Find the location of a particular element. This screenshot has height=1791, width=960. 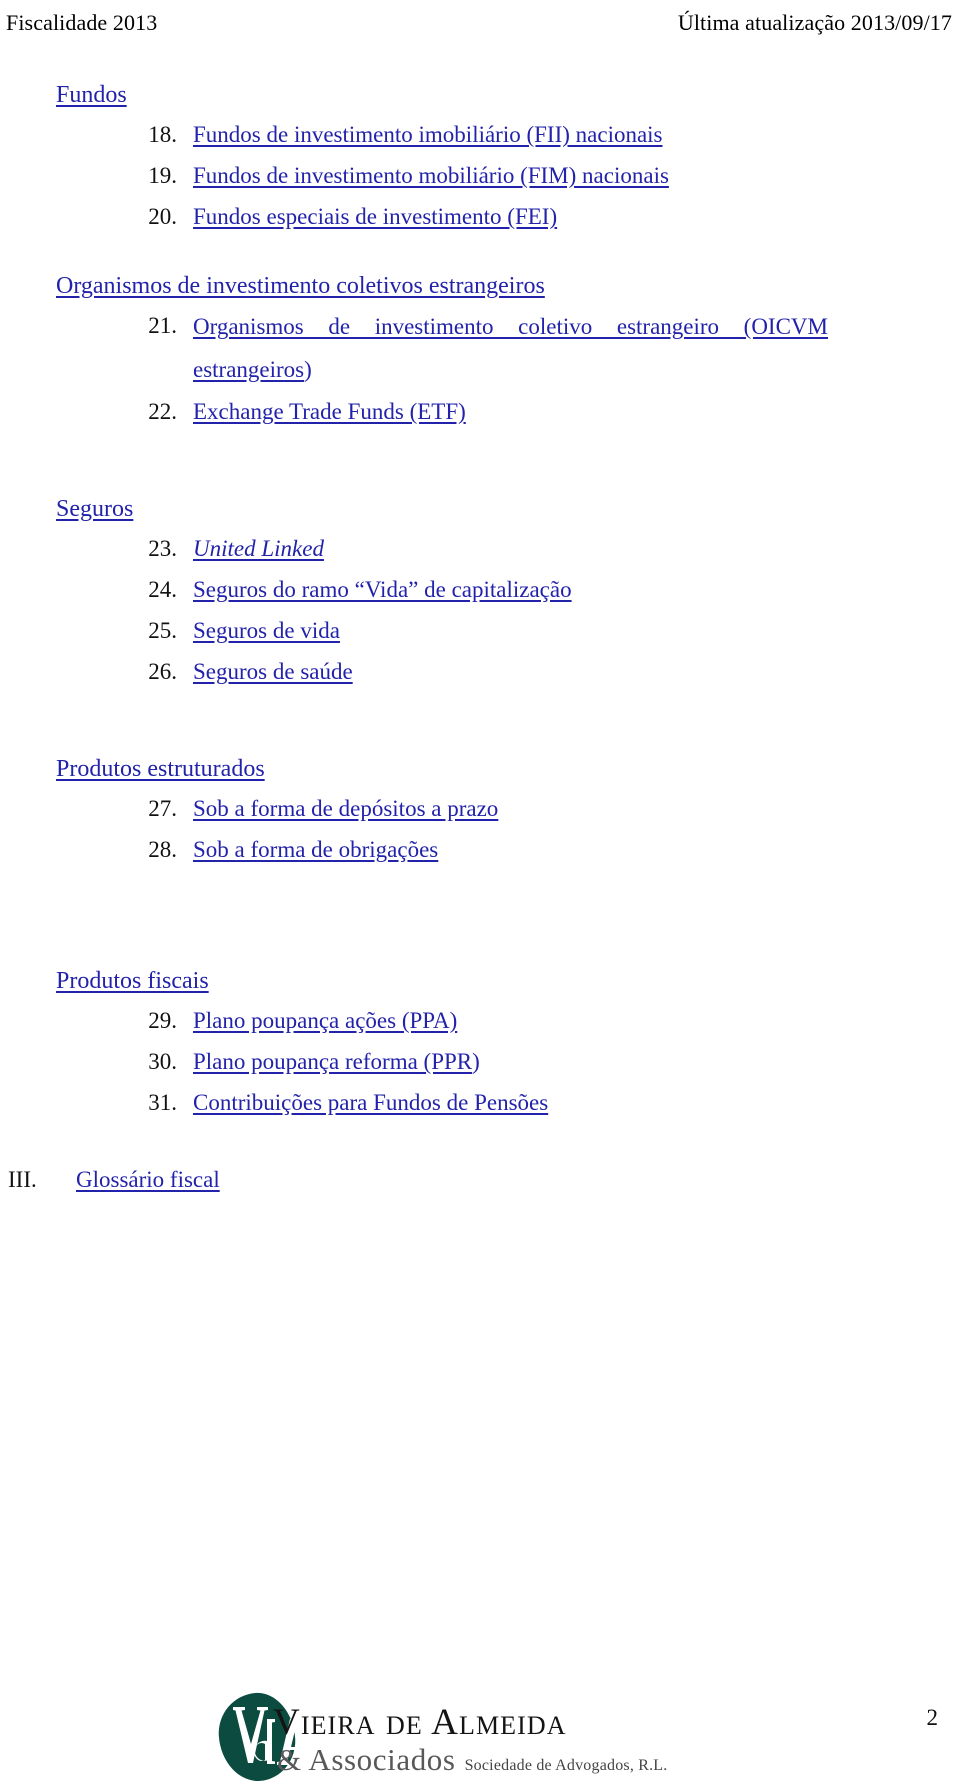

toc-entry-number-28: 28. is located at coordinates (162, 849).